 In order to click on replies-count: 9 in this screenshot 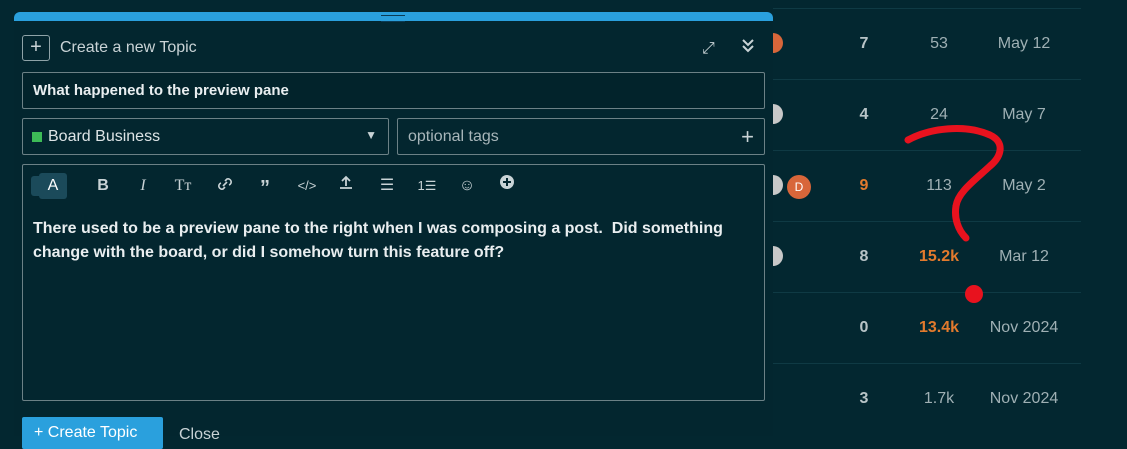, I will do `click(864, 185)`.